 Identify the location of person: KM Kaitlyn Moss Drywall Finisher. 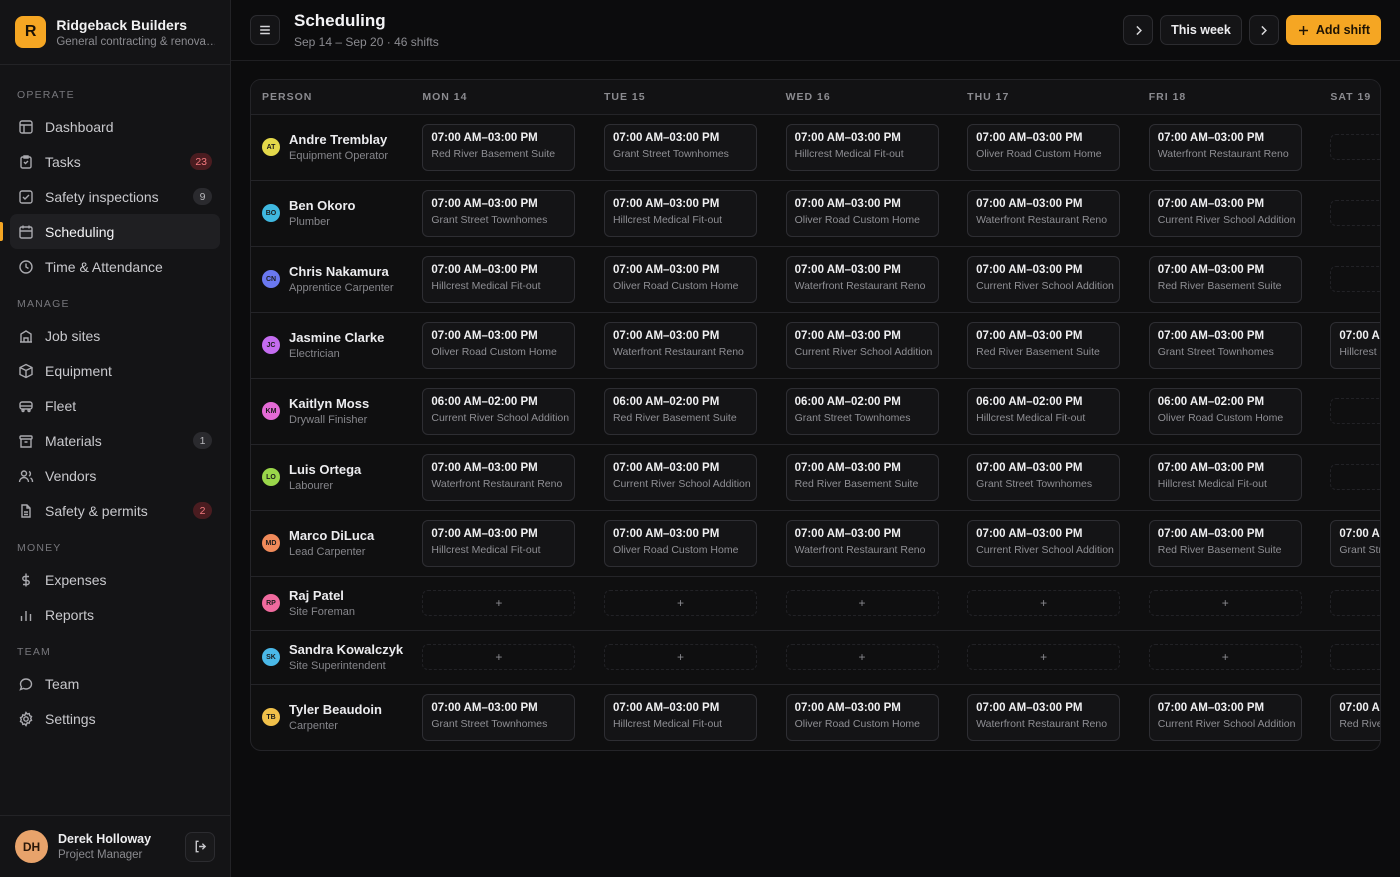
(331, 411).